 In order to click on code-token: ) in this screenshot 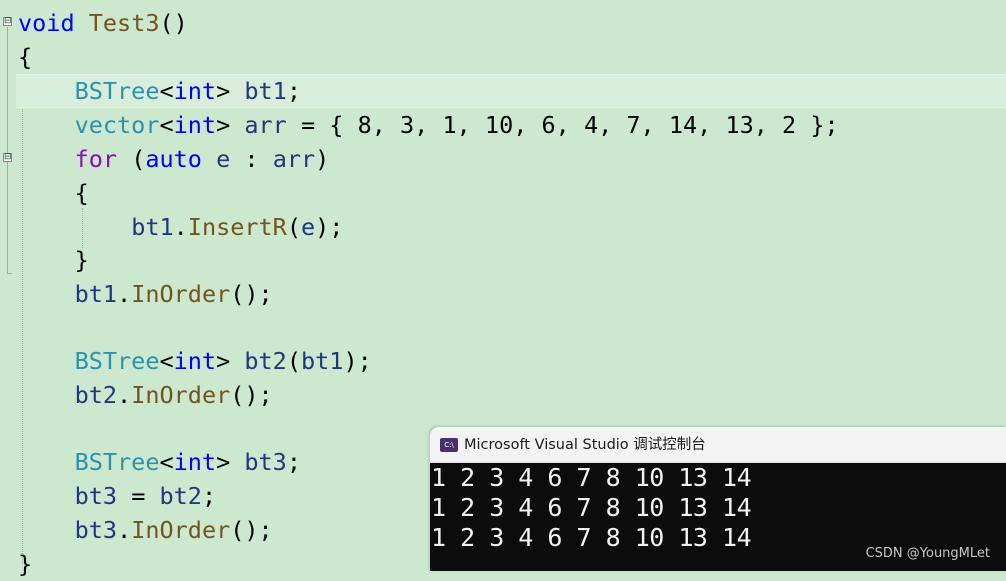, I will do `click(322, 159)`.